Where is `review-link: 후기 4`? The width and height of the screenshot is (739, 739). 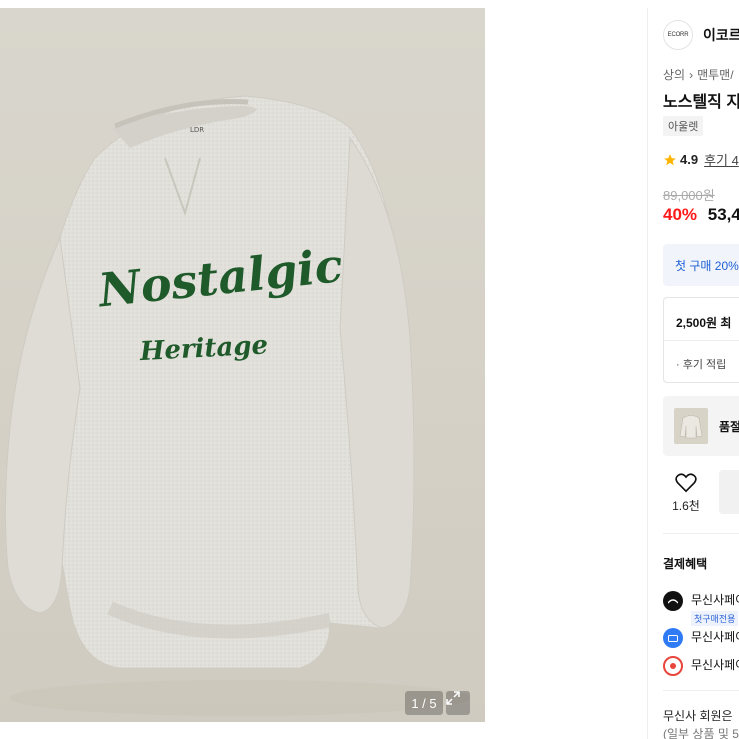
review-link: 후기 4 is located at coordinates (721, 159).